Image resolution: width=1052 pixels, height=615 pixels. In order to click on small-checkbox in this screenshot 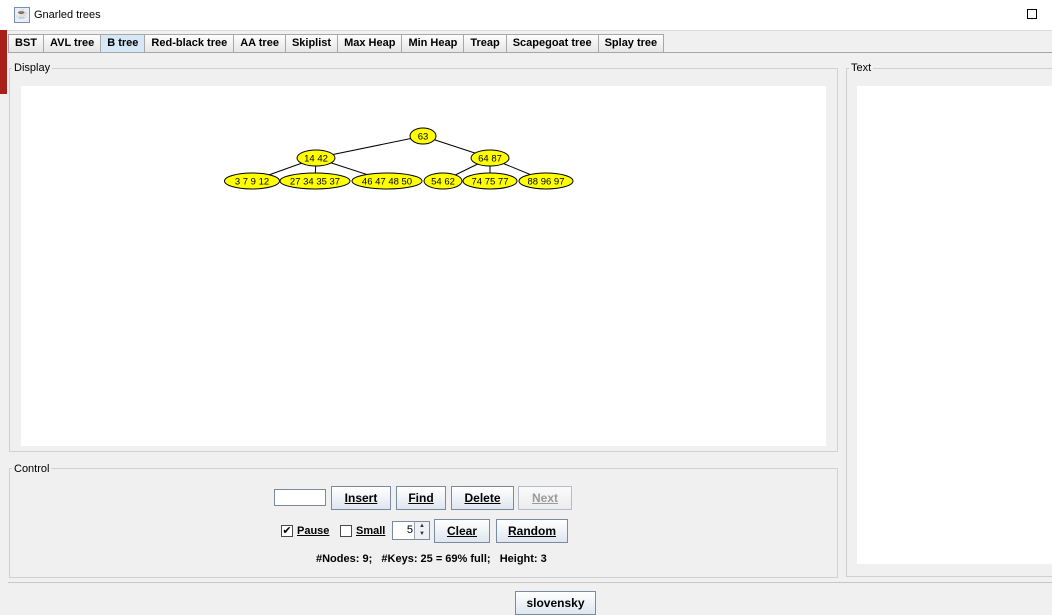, I will do `click(346, 531)`.